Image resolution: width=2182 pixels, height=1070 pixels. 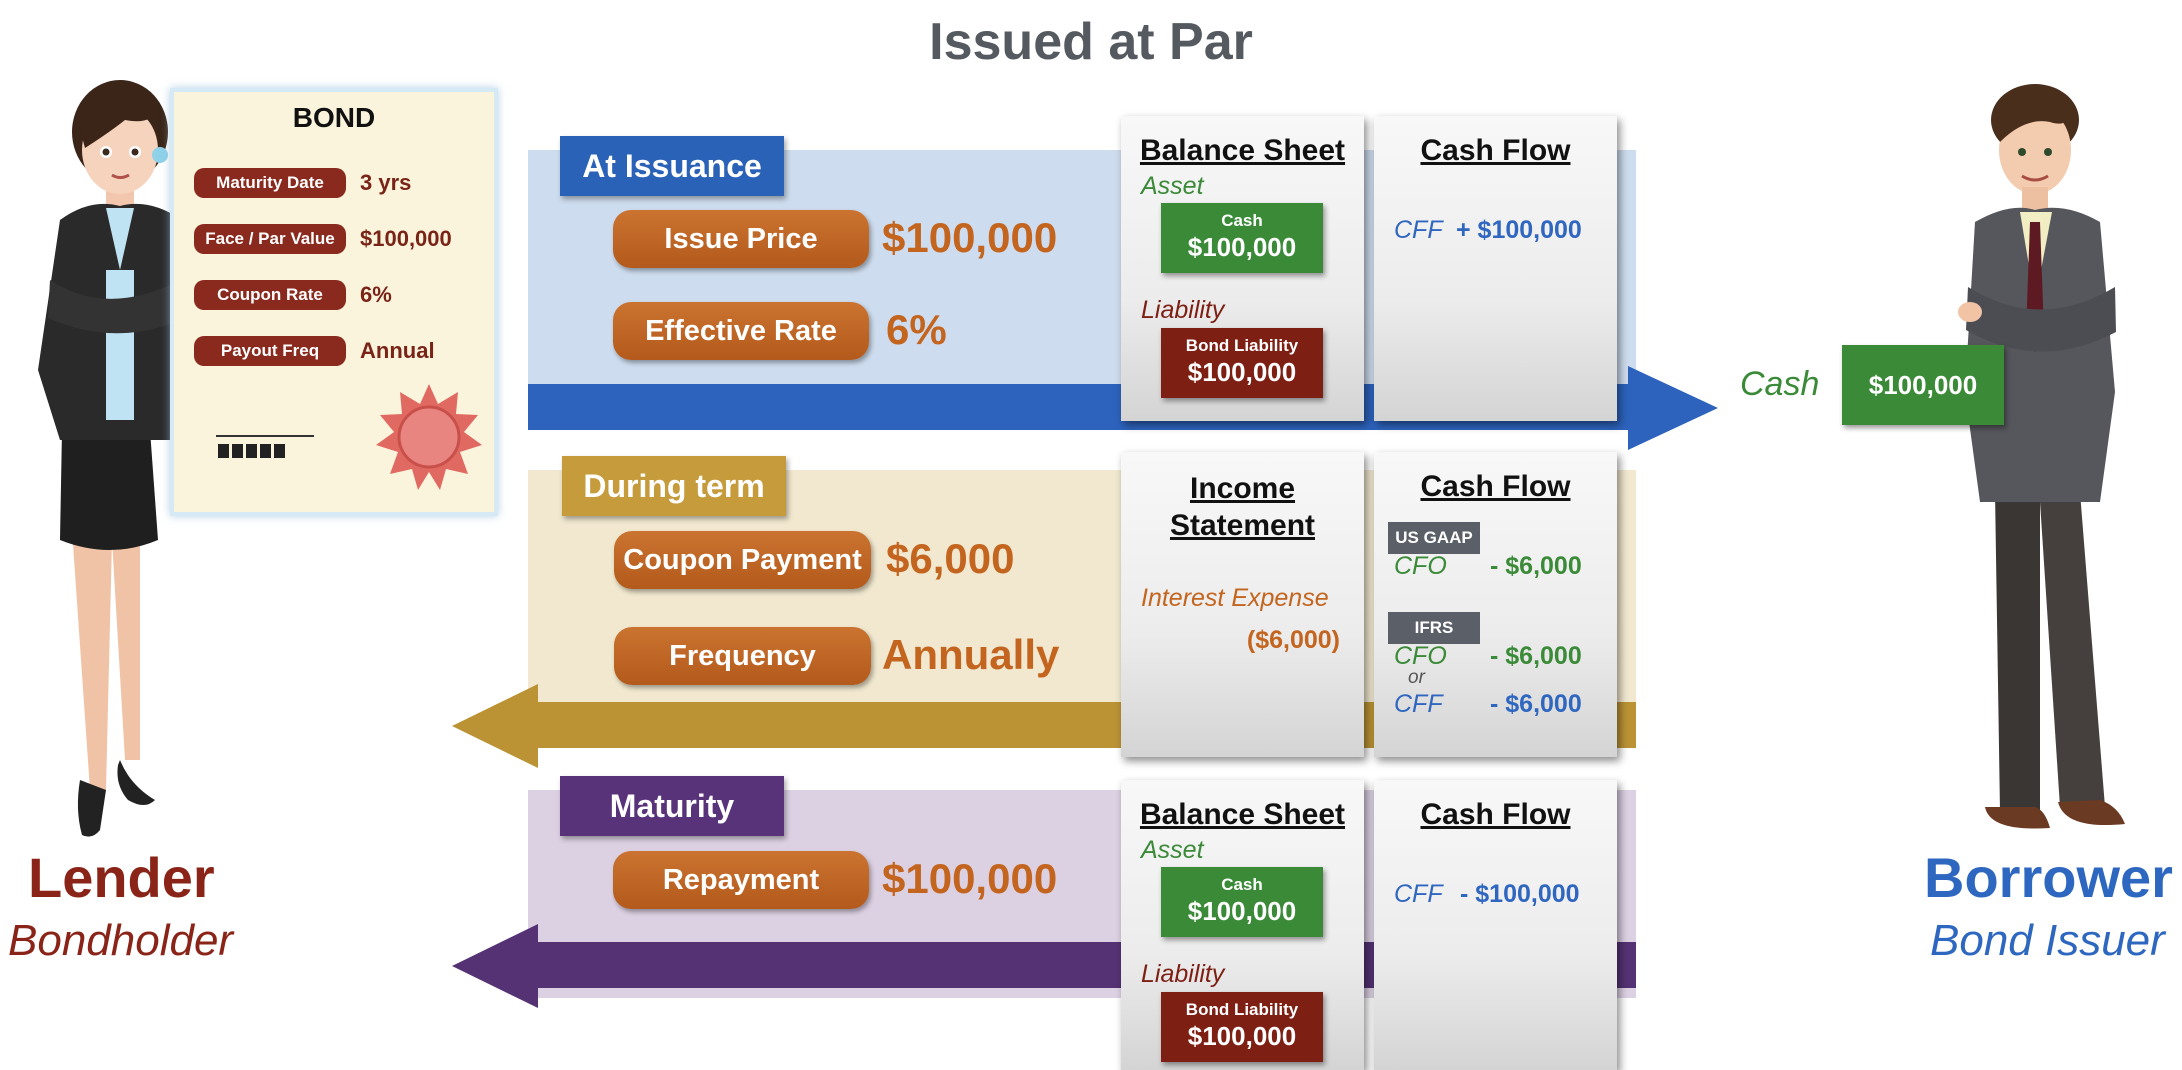 I want to click on cfo-amount: - $6,000, so click(x=1536, y=566).